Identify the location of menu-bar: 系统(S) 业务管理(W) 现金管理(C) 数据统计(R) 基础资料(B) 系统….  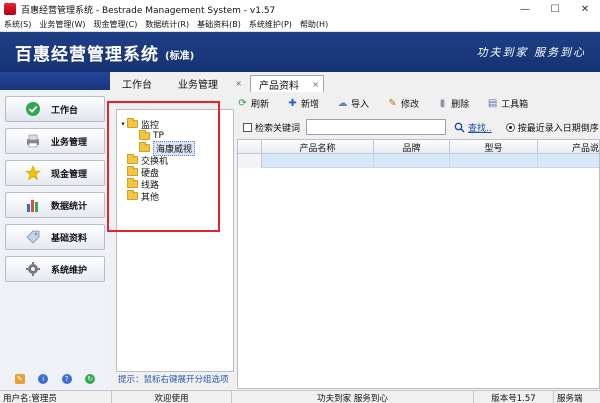
(300, 25).